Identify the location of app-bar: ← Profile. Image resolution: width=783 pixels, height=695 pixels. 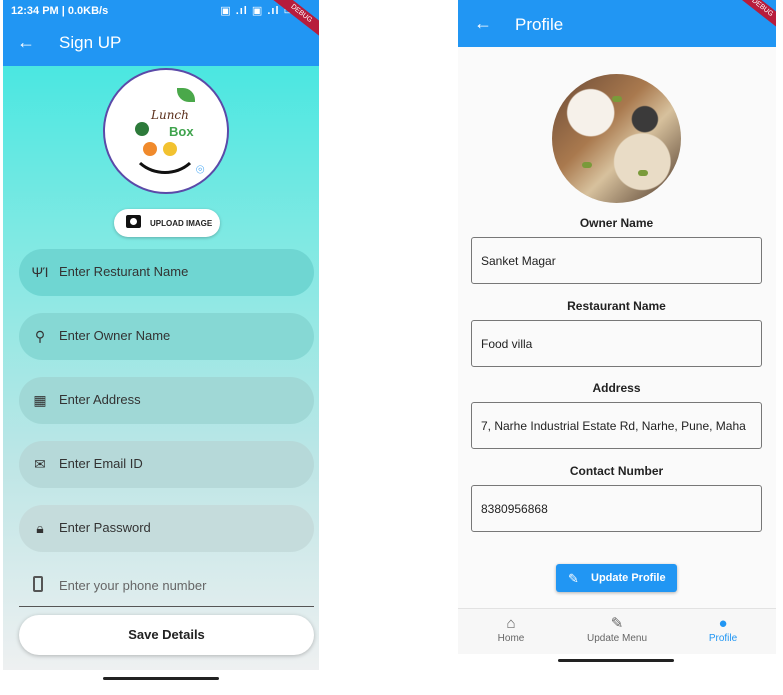
(617, 23).